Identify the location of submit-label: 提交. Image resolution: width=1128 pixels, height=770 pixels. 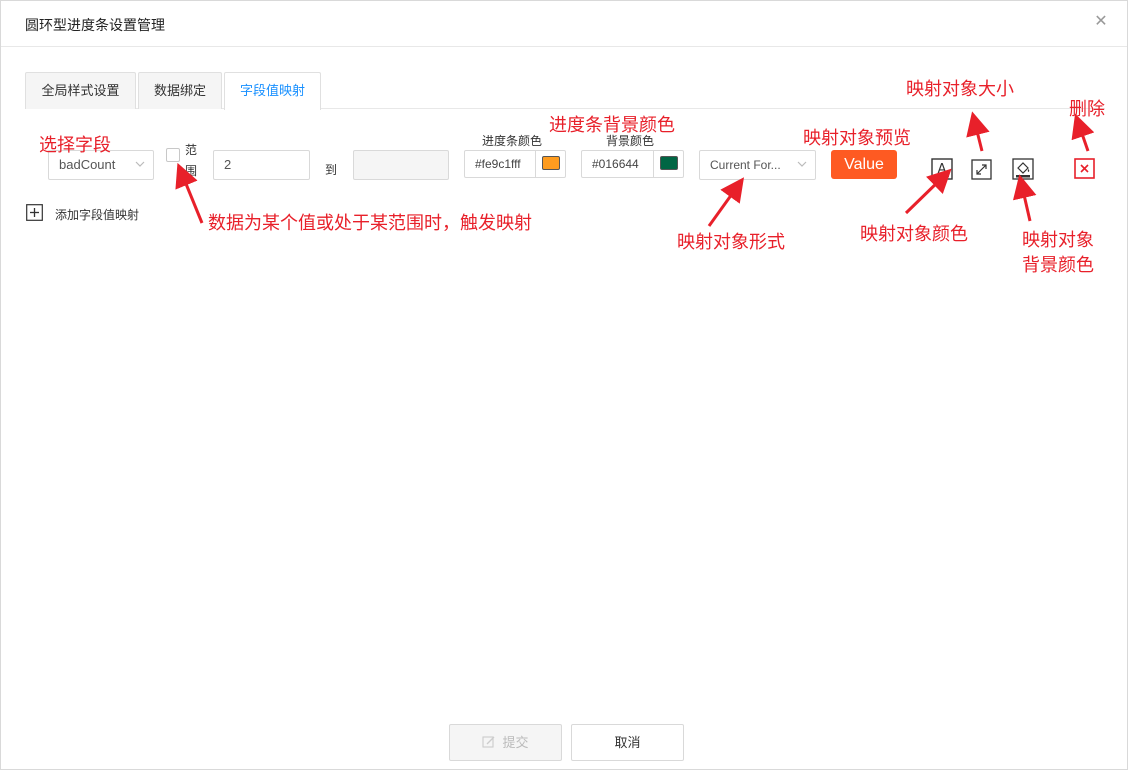
(515, 742).